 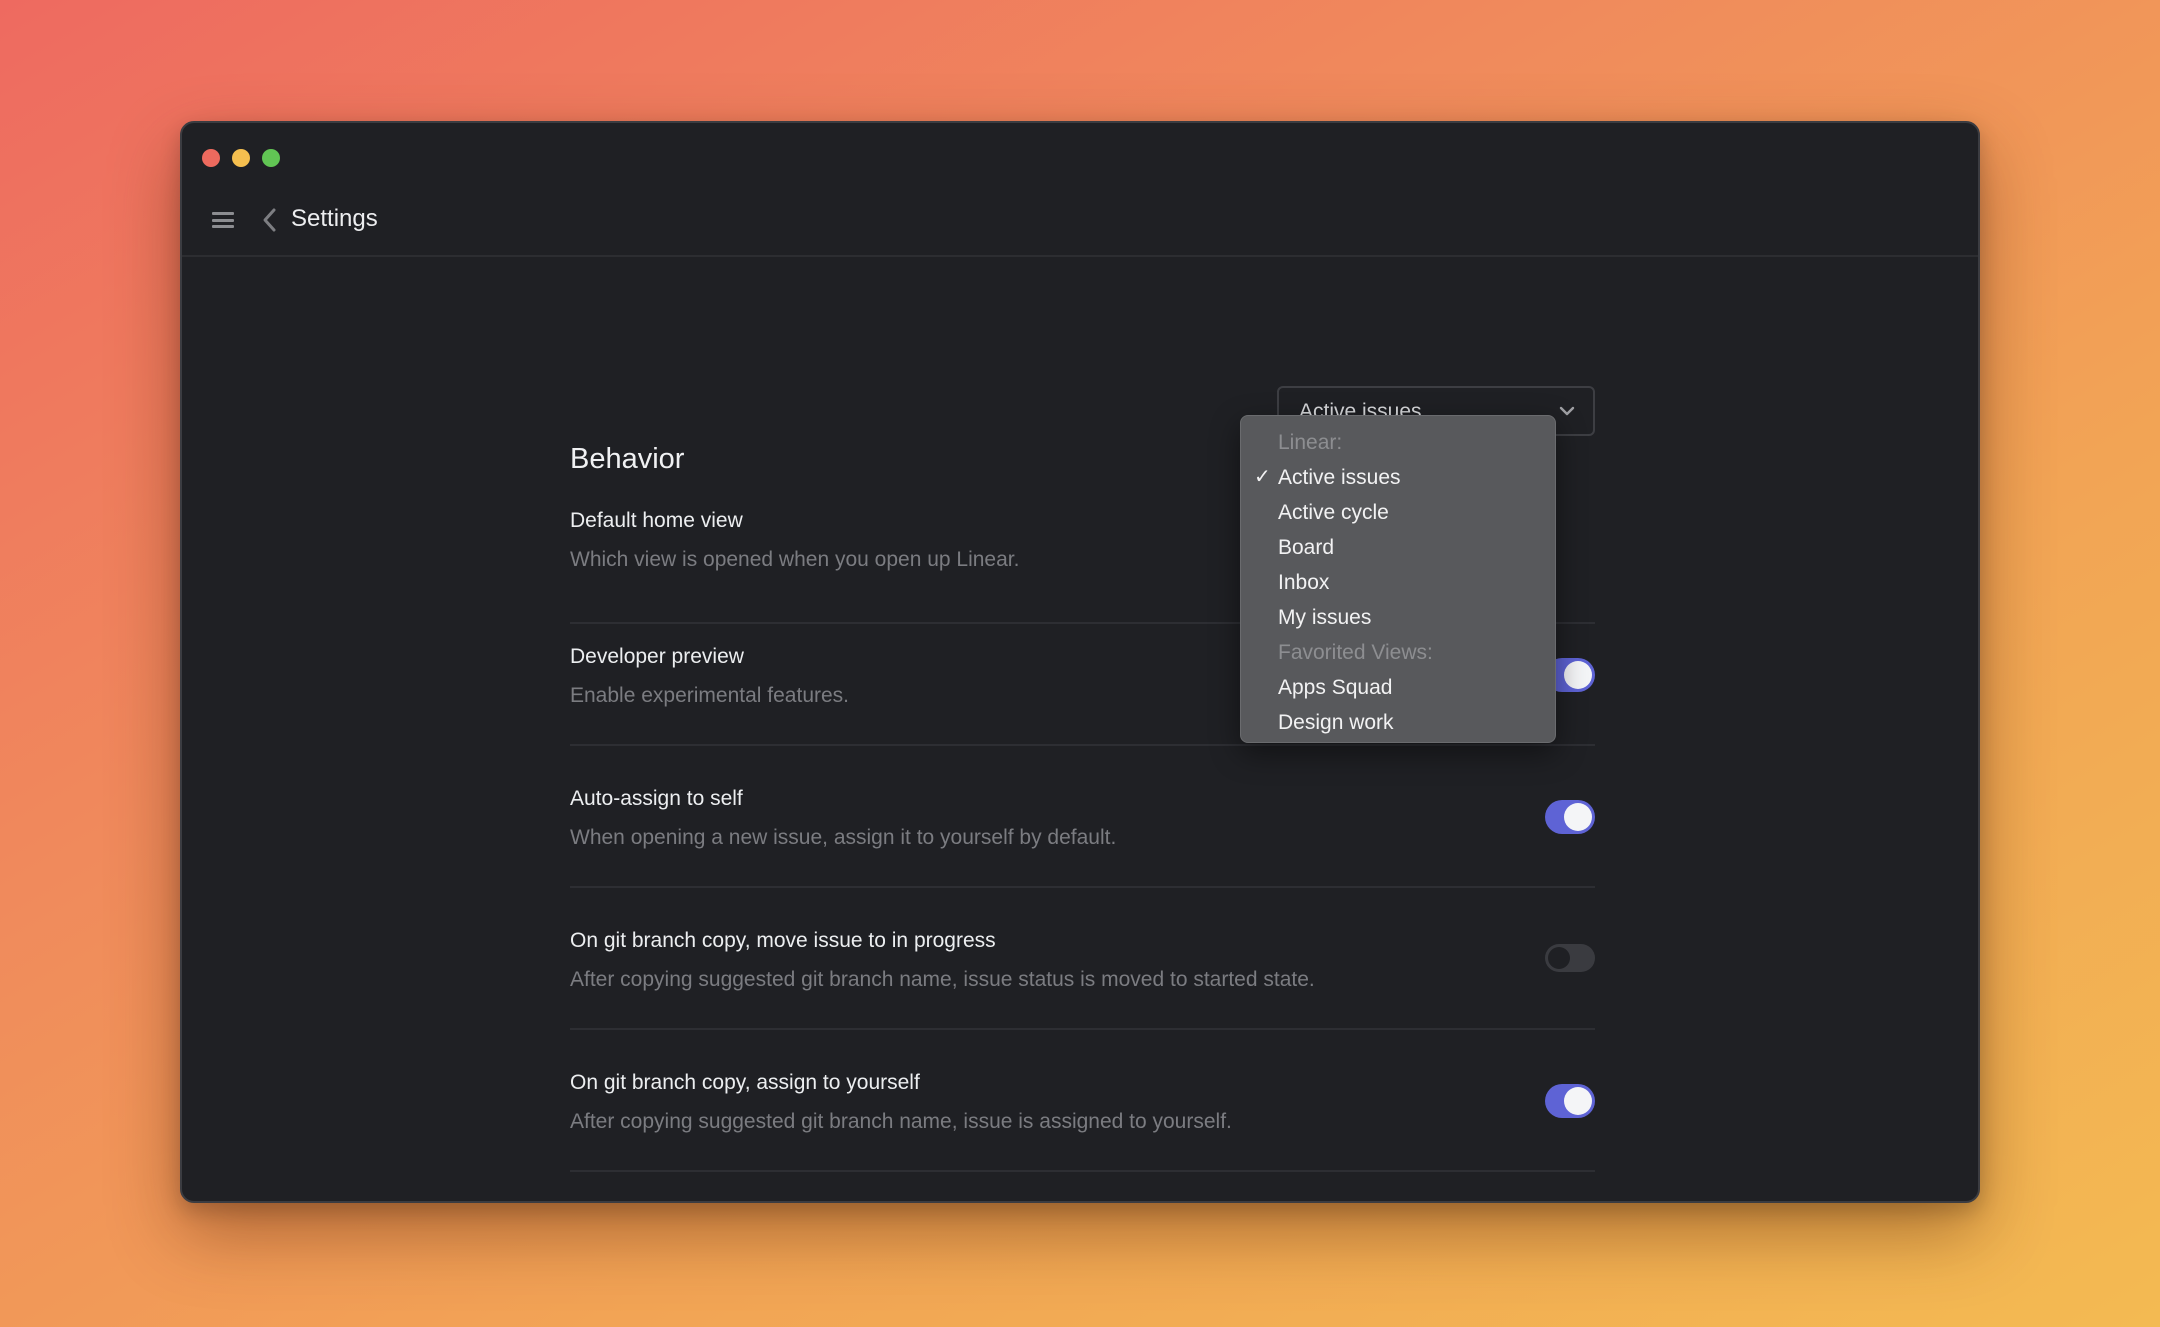 What do you see at coordinates (1355, 652) in the screenshot?
I see `menu-group-label: Favorited Views:` at bounding box center [1355, 652].